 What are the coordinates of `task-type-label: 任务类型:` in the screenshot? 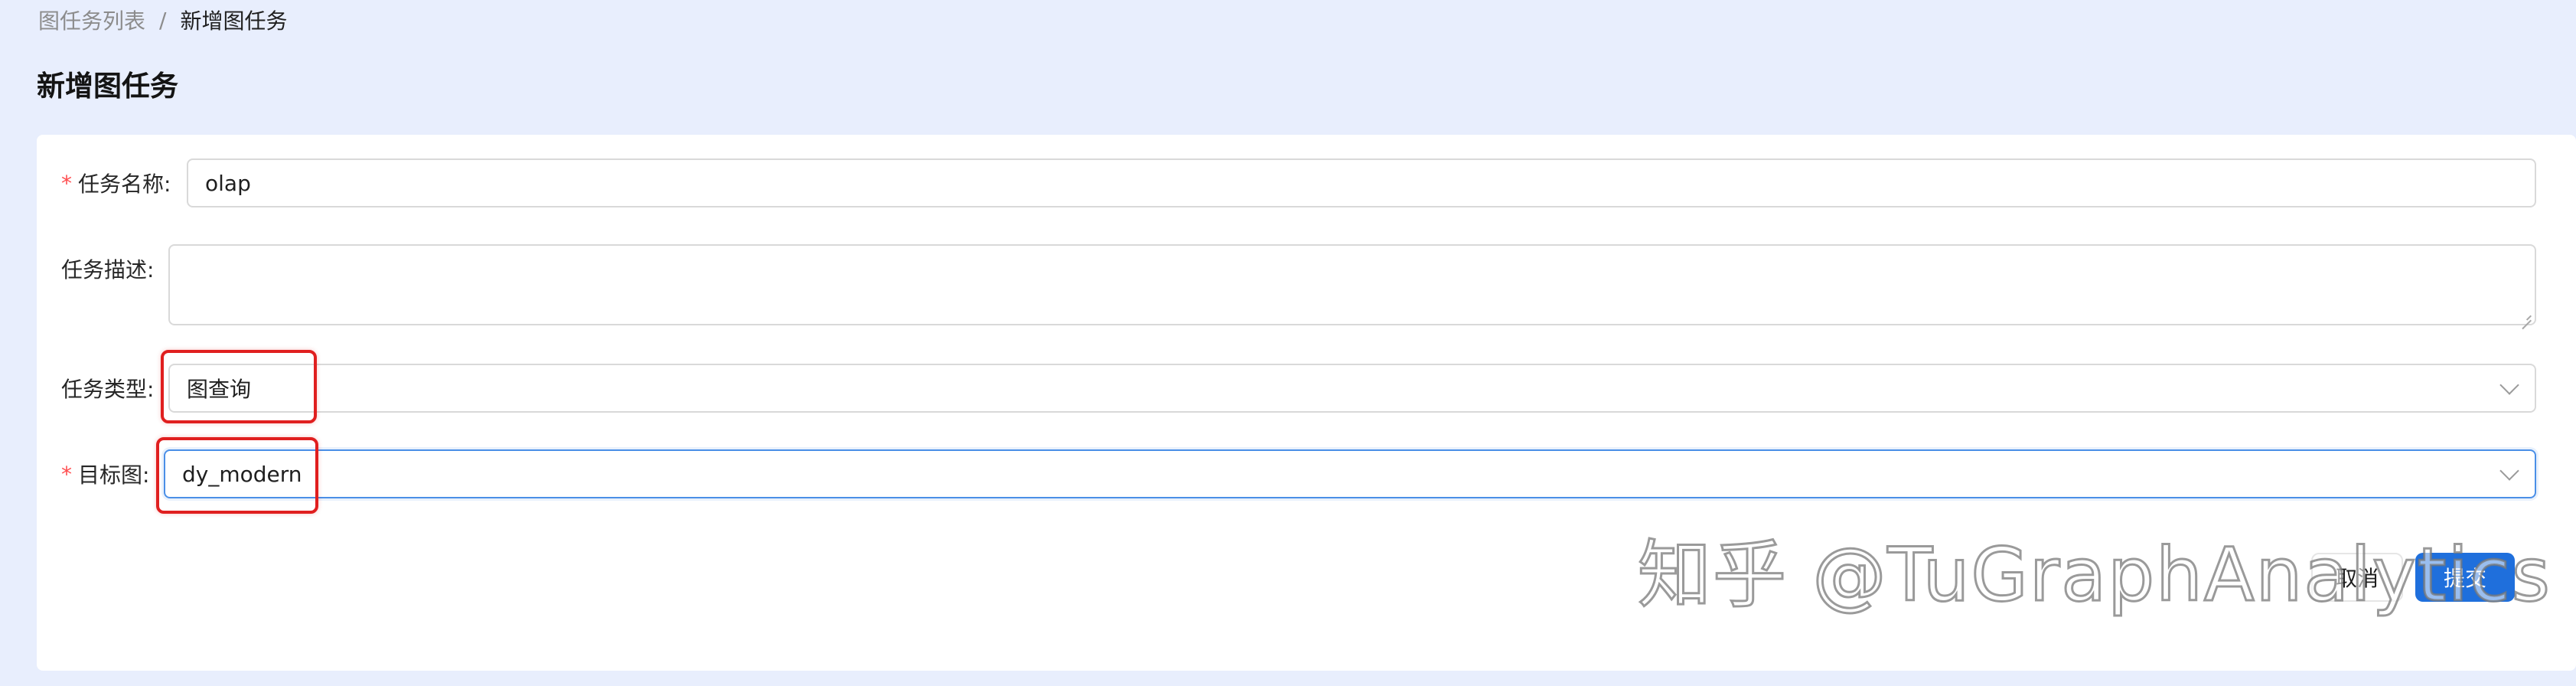 It's located at (107, 388).